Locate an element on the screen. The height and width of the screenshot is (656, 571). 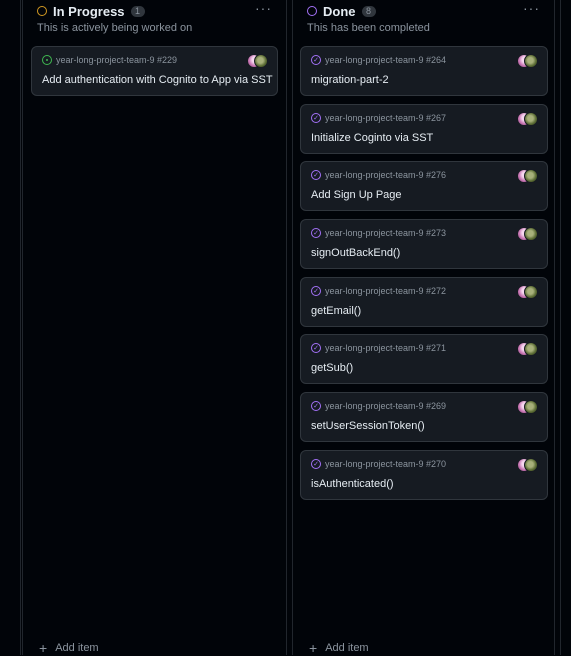
card-meta: ✓ year-long-project-team-9 #267 is located at coordinates (378, 118).